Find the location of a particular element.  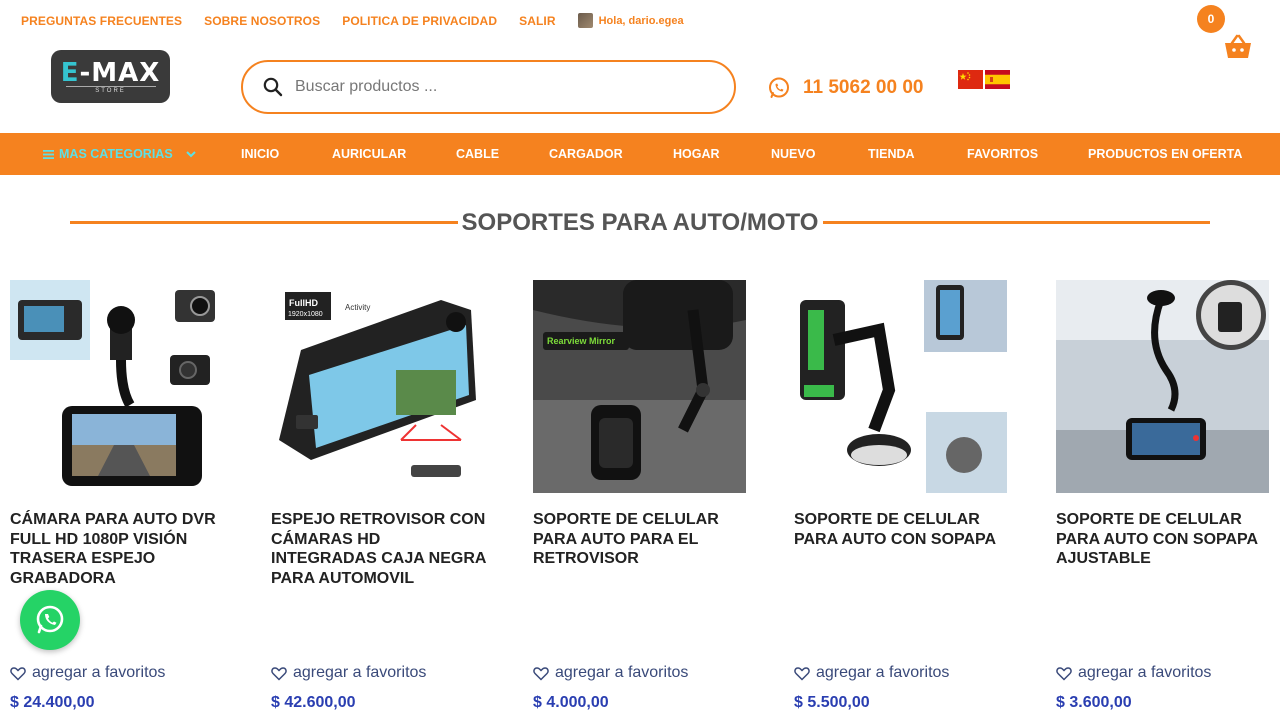

product-image: FullHD 1920x1080 Activity is located at coordinates (377, 386).